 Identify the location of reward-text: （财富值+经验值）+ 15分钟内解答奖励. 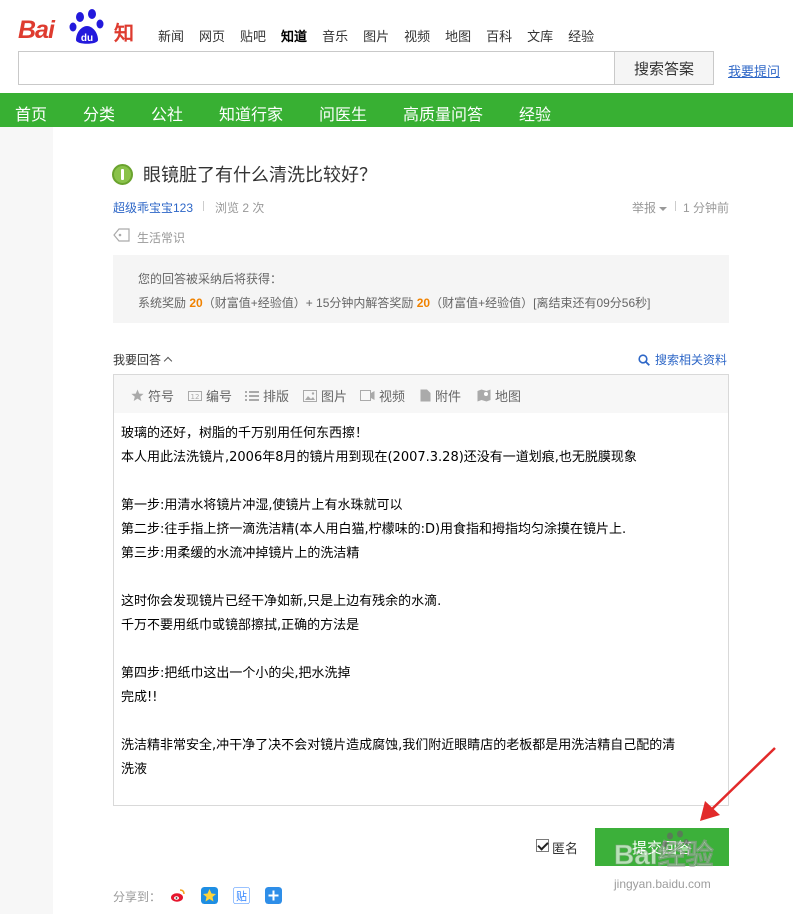
(309, 303).